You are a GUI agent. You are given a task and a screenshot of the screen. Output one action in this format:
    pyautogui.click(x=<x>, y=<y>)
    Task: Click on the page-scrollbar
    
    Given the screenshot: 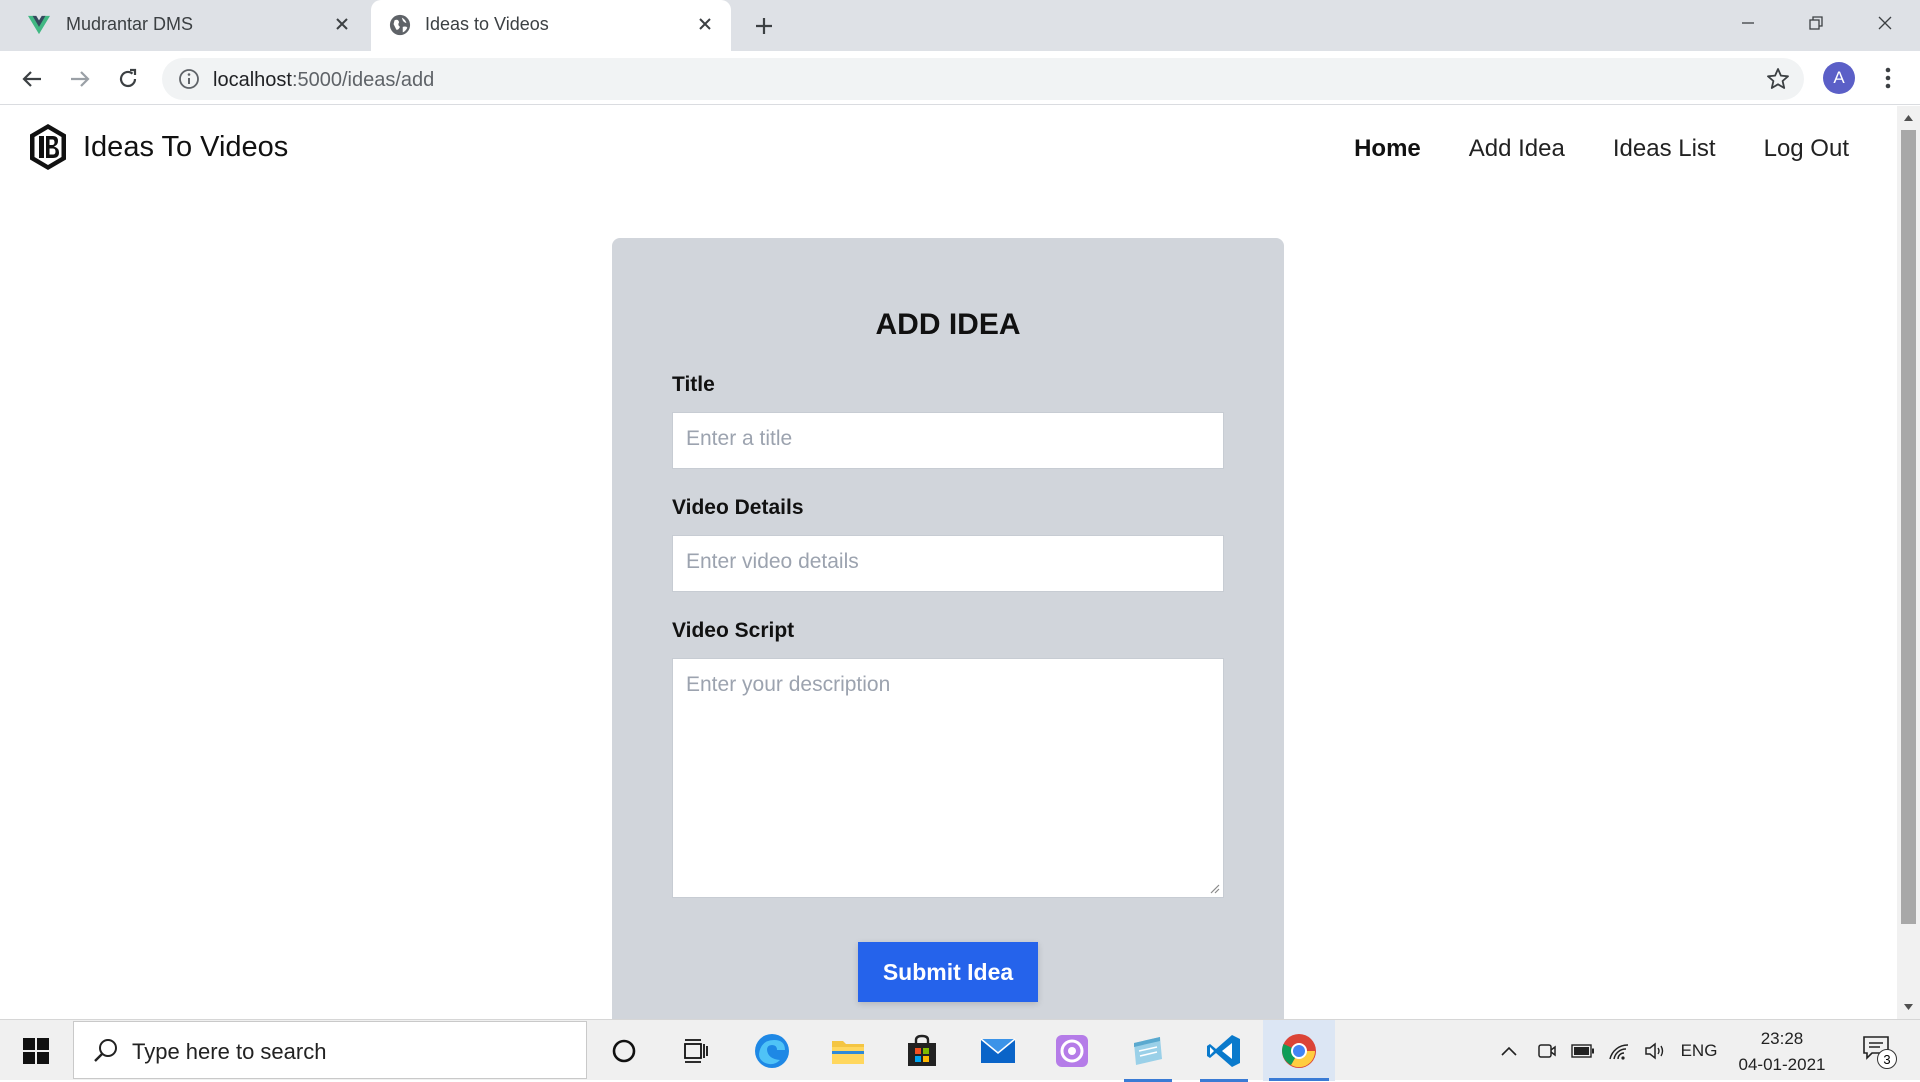 What is the action you would take?
    pyautogui.click(x=1908, y=562)
    